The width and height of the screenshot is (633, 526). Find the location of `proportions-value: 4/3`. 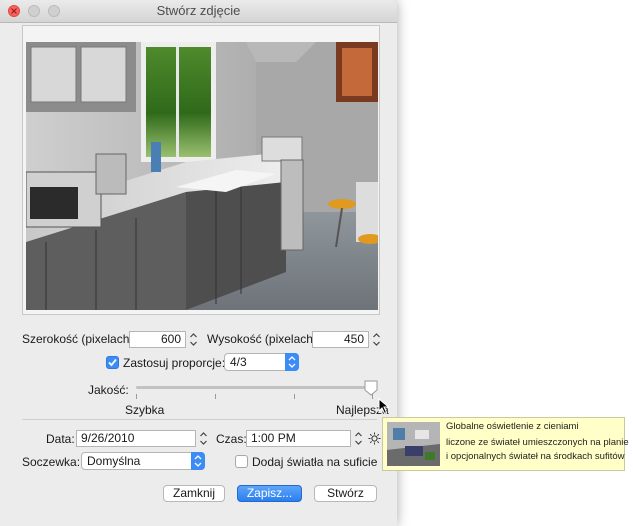

proportions-value: 4/3 is located at coordinates (238, 362).